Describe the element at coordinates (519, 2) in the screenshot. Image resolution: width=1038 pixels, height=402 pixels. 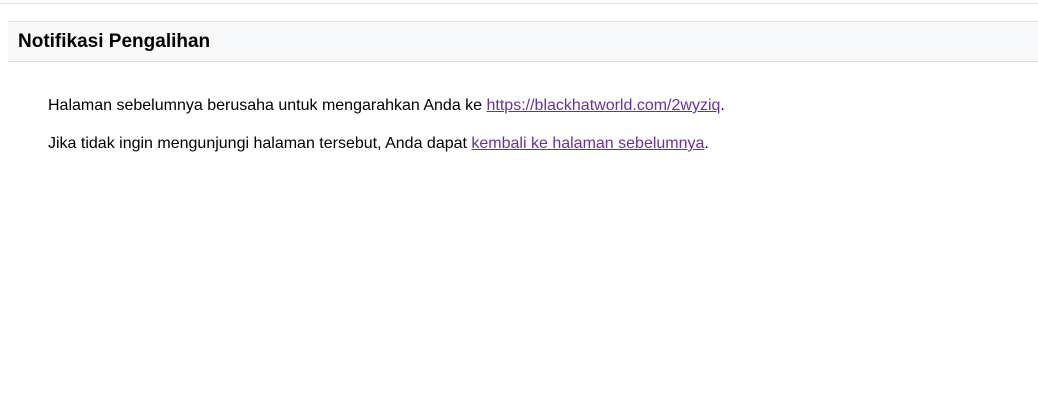
I see `top-divider` at that location.